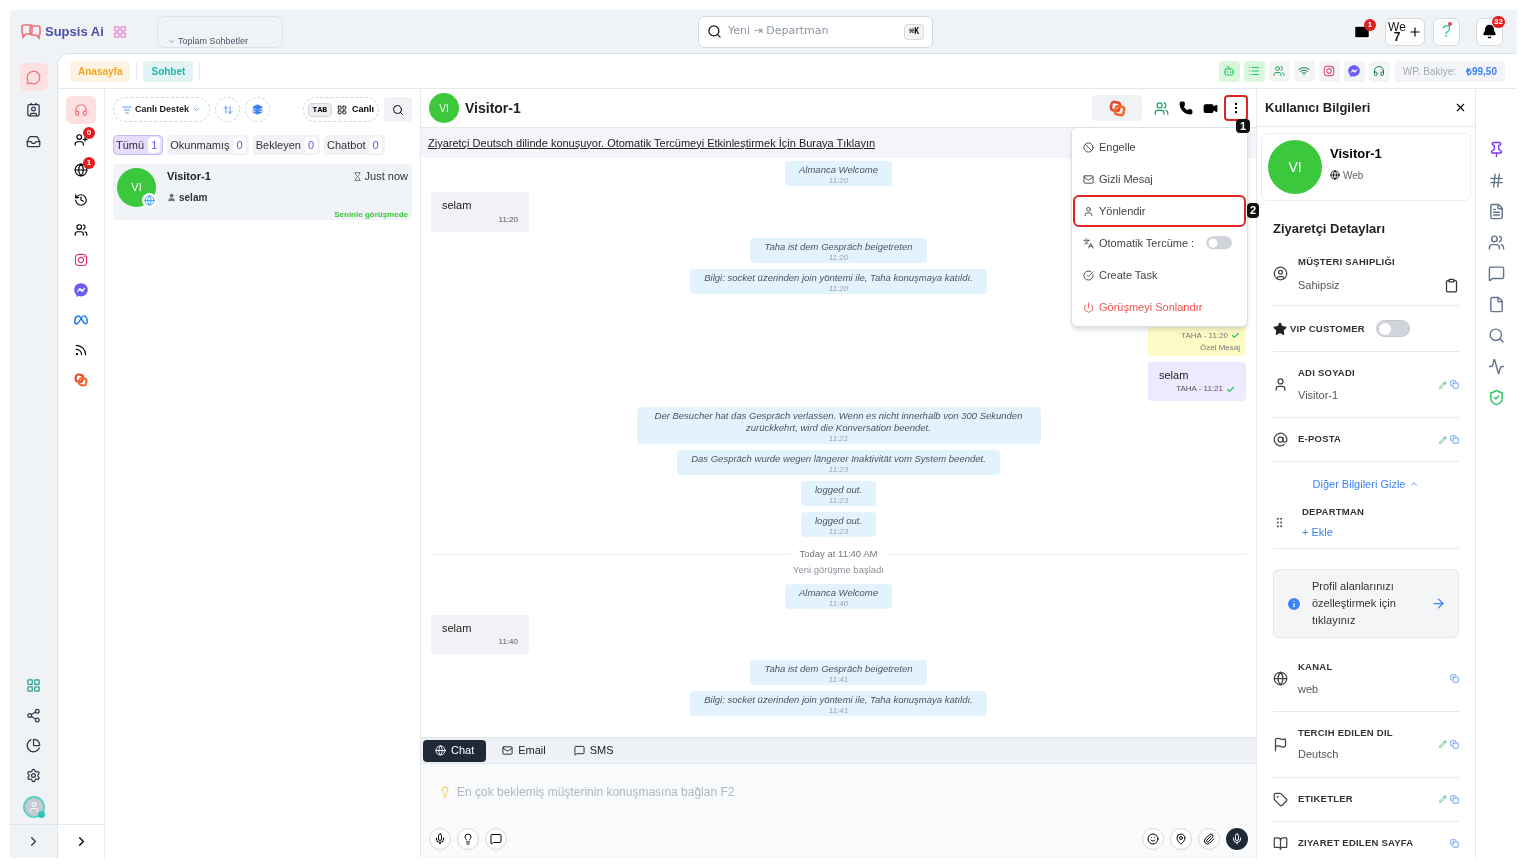 The width and height of the screenshot is (1527, 868). What do you see at coordinates (1237, 839) in the screenshot?
I see `voice-record-button` at bounding box center [1237, 839].